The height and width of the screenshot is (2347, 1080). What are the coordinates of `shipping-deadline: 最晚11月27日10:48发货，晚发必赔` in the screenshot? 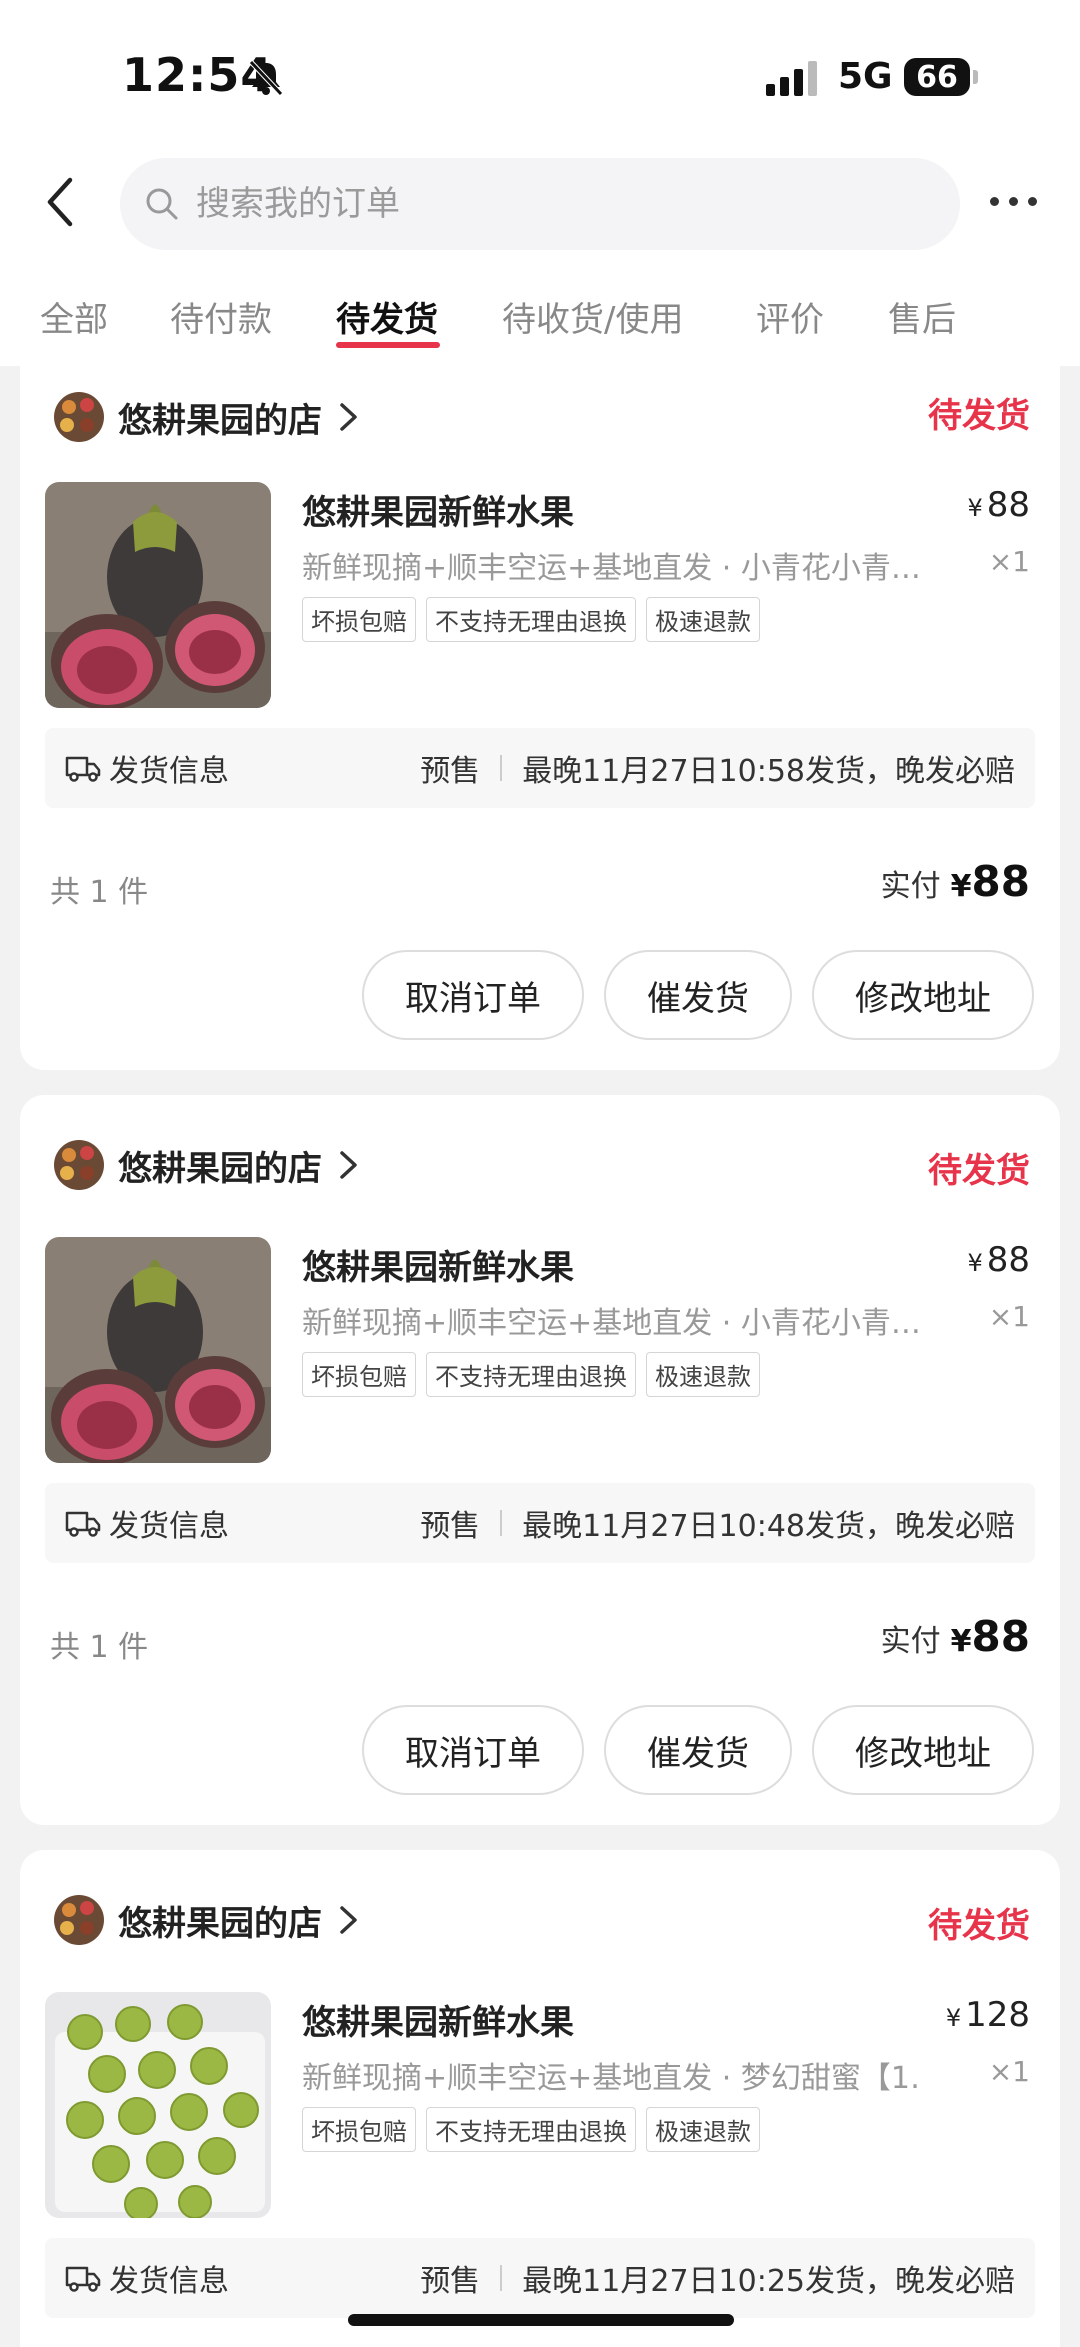 It's located at (768, 1526).